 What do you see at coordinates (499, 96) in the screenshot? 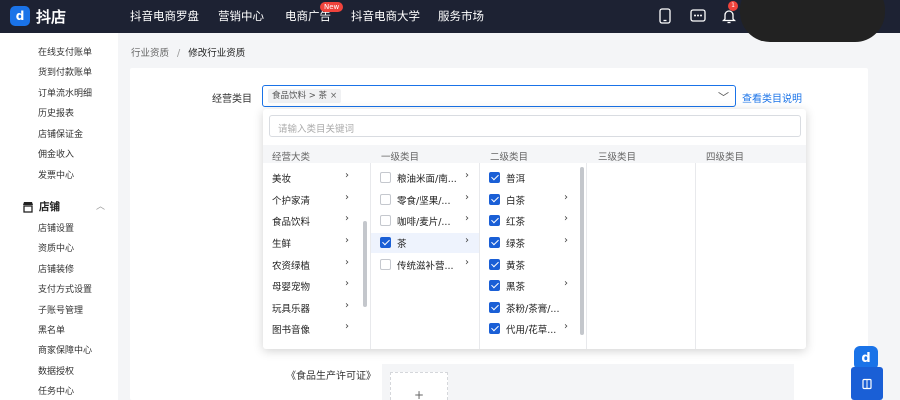
I see `category-select: 食品饮料 > 茶 × ﹀` at bounding box center [499, 96].